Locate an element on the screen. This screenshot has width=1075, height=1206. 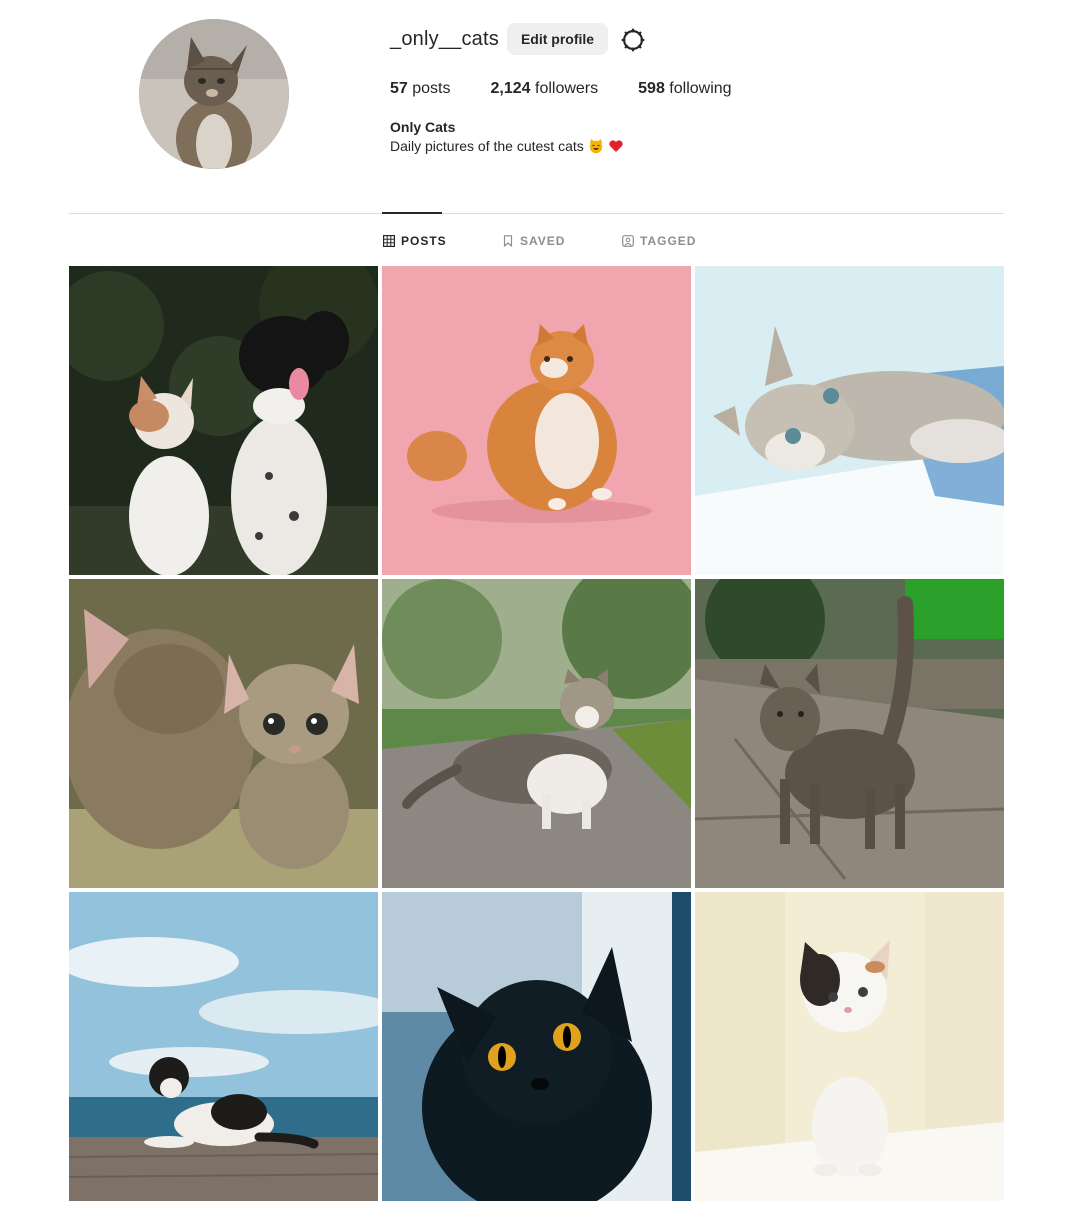
bookmark-icon is located at coordinates (508, 241).